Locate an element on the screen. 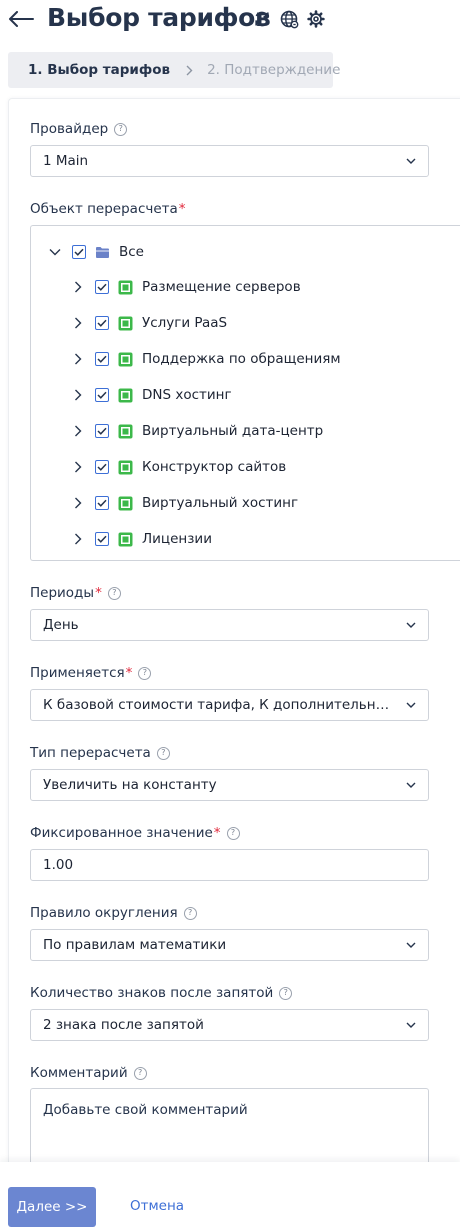 The image size is (460, 1232). periods-label: Периоды * ? is located at coordinates (75, 593).